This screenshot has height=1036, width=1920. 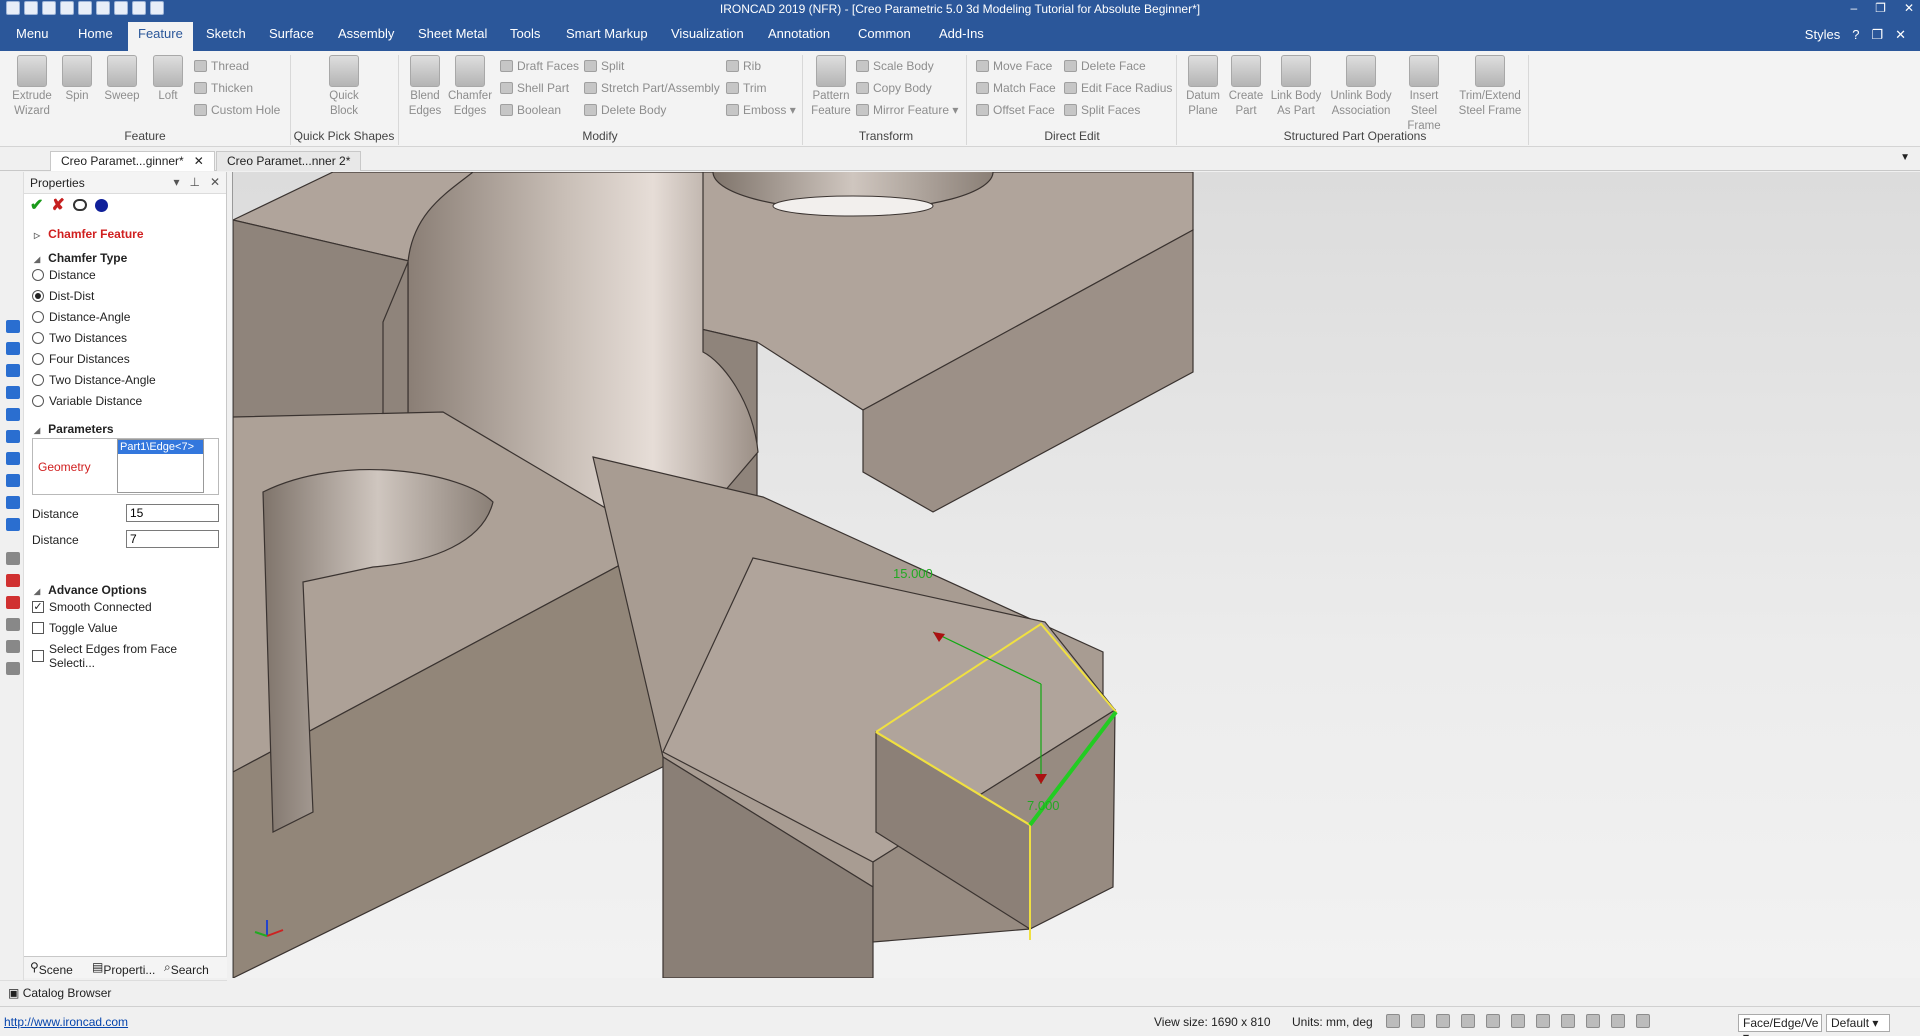 What do you see at coordinates (80, 258) in the screenshot?
I see `chamfer-type-section: ◢ Chamfer Type` at bounding box center [80, 258].